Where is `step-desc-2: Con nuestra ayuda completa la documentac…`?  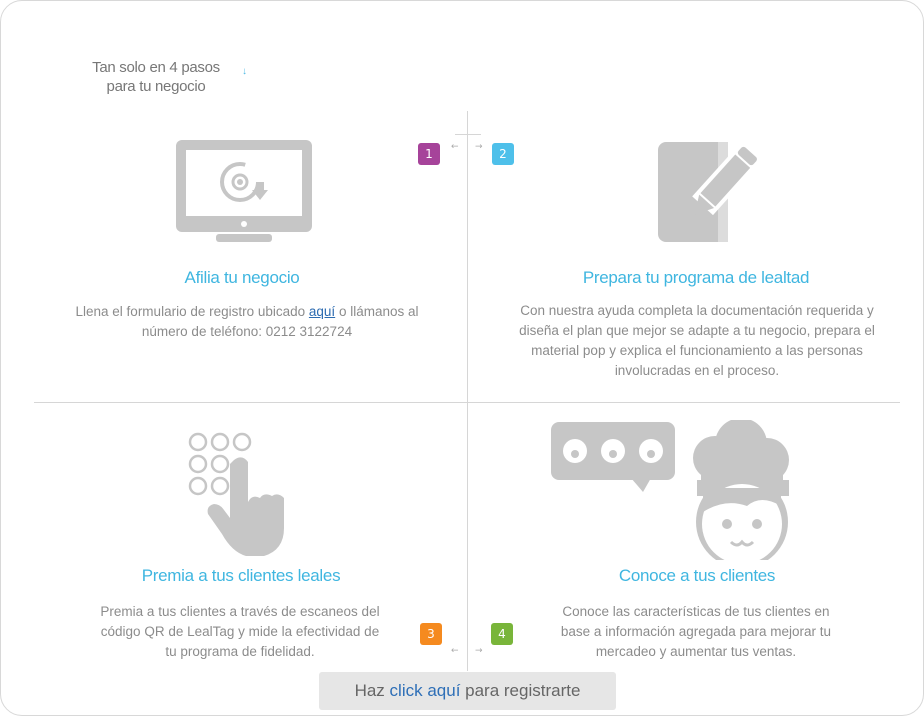 step-desc-2: Con nuestra ayuda completa la documentac… is located at coordinates (697, 340).